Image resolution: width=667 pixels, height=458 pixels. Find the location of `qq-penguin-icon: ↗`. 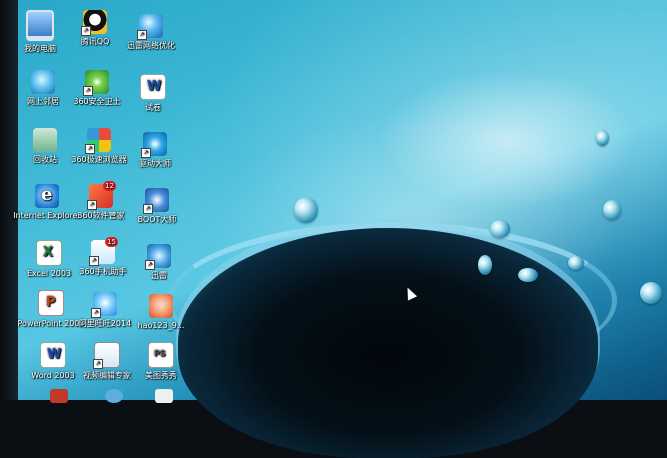

qq-penguin-icon: ↗ is located at coordinates (94, 23).